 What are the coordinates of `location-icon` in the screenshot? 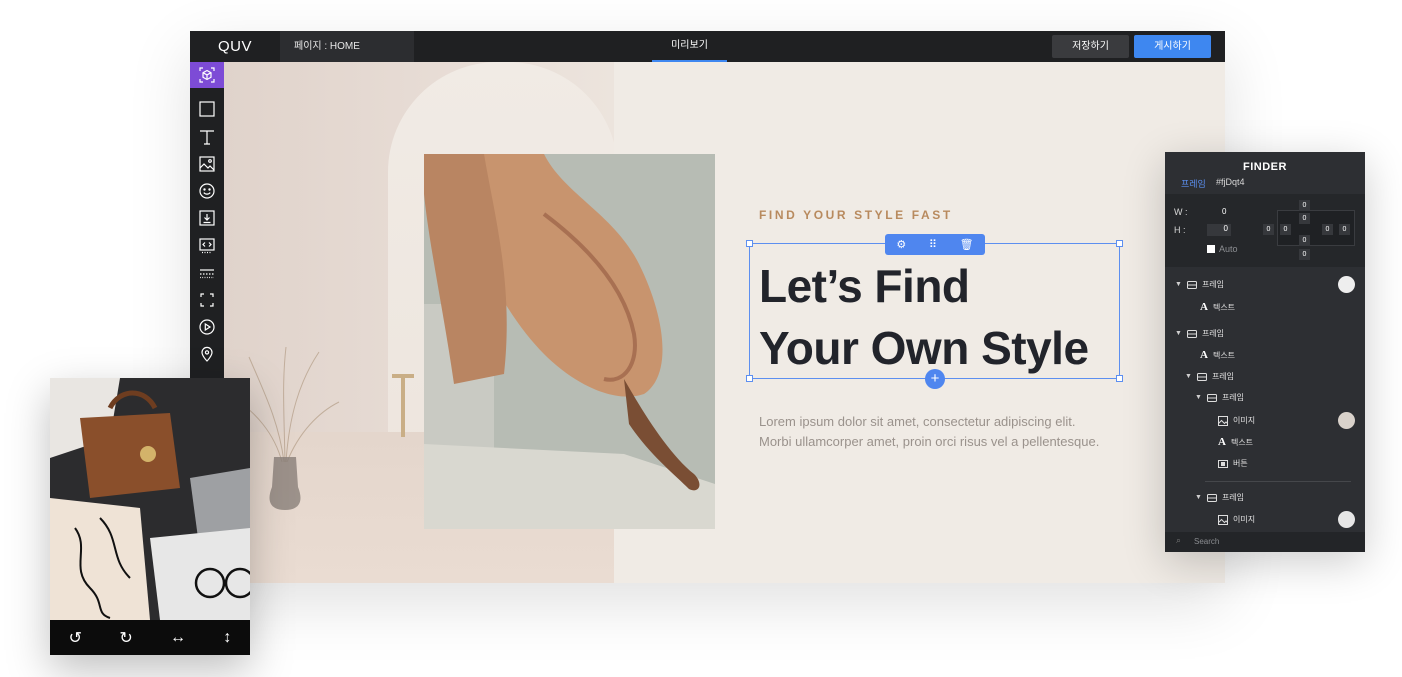 It's located at (207, 354).